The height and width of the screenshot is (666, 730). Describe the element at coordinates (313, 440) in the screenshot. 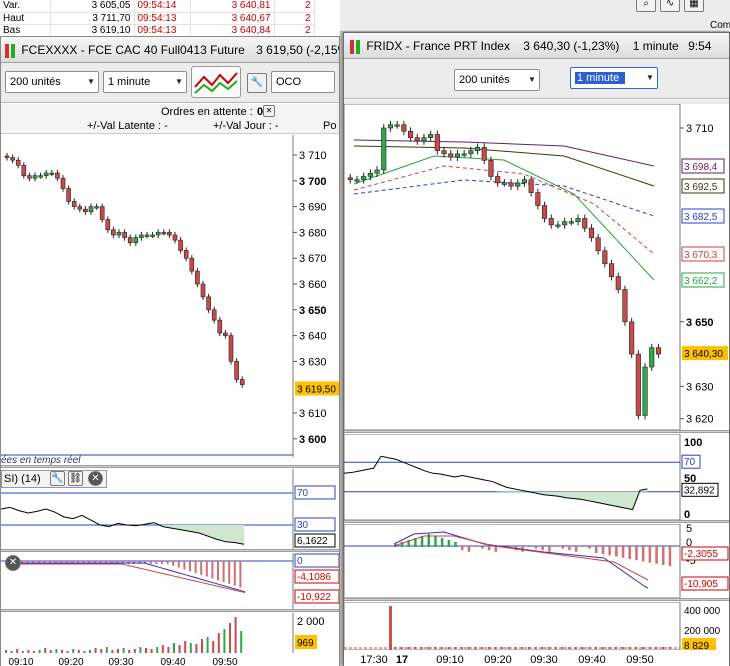

I see `y-tick-label: 3 600` at that location.